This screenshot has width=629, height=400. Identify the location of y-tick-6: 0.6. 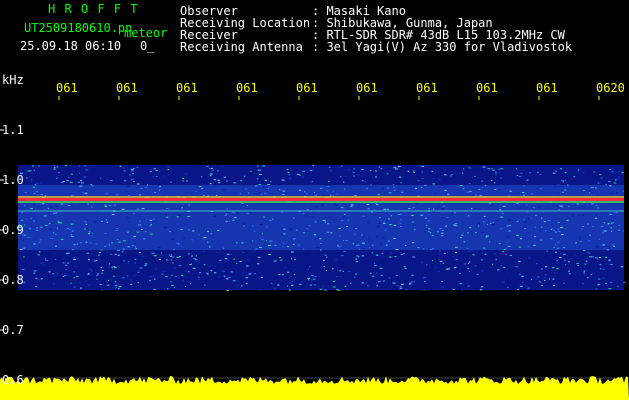
(13, 380).